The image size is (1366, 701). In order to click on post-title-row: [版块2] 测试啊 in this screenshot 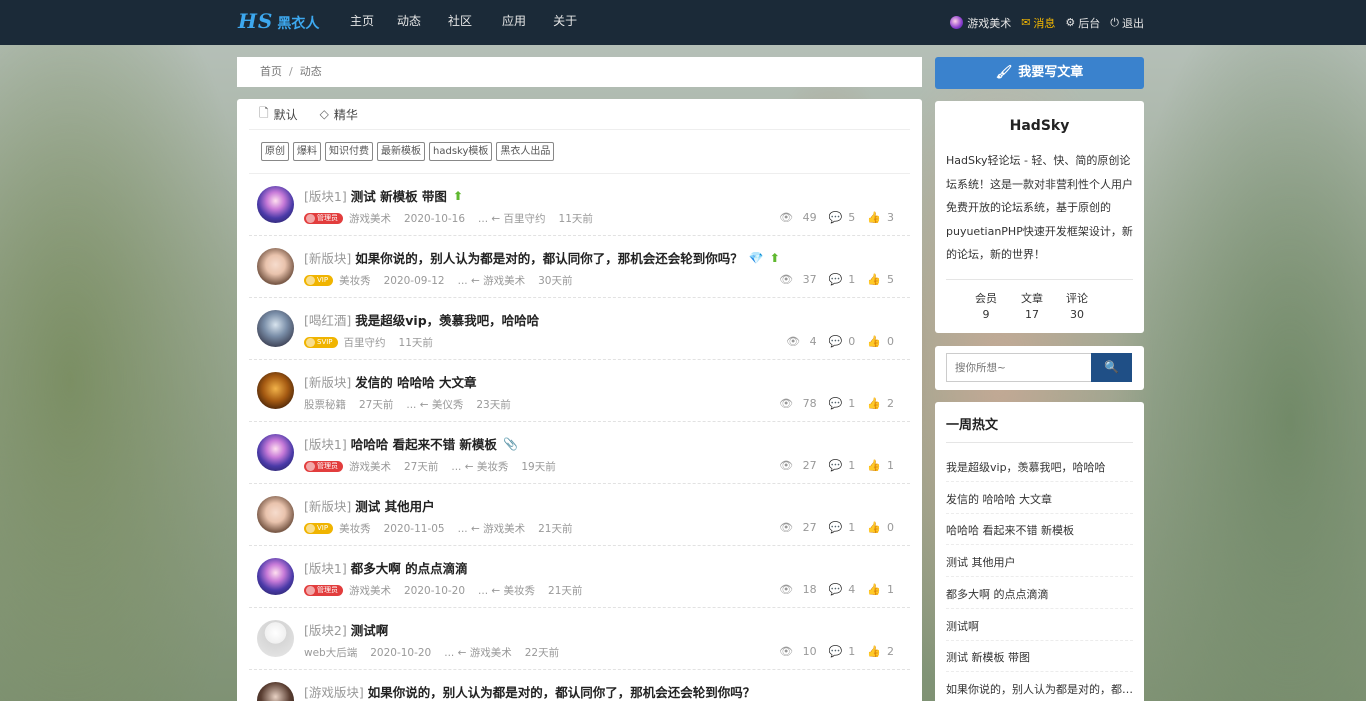, I will do `click(346, 629)`.